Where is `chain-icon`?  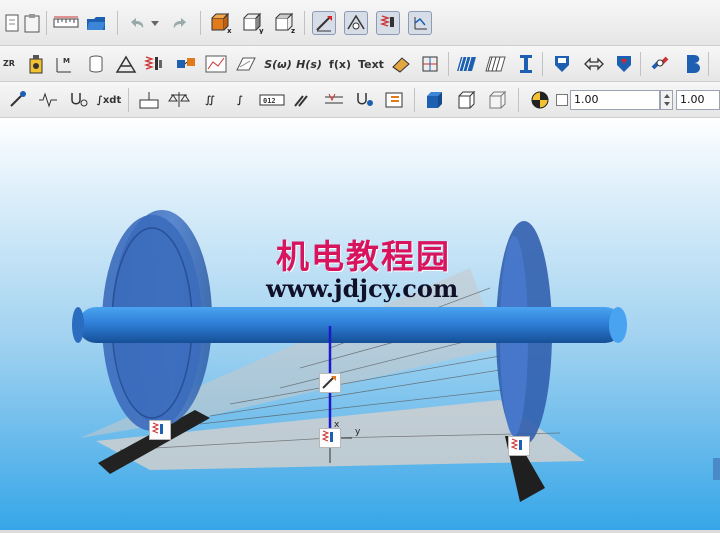 chain-icon is located at coordinates (660, 64).